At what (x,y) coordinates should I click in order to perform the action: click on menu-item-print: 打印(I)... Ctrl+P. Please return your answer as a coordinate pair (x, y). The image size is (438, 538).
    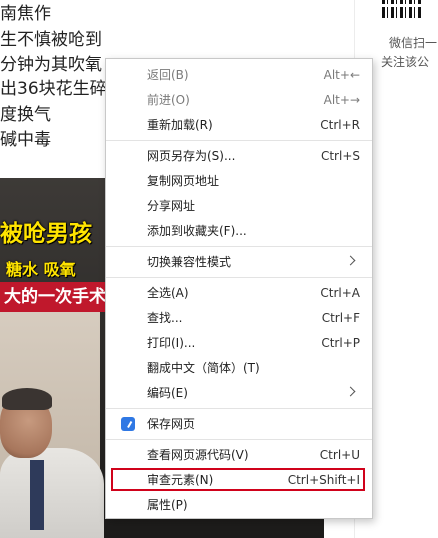
    Looking at the image, I should click on (239, 343).